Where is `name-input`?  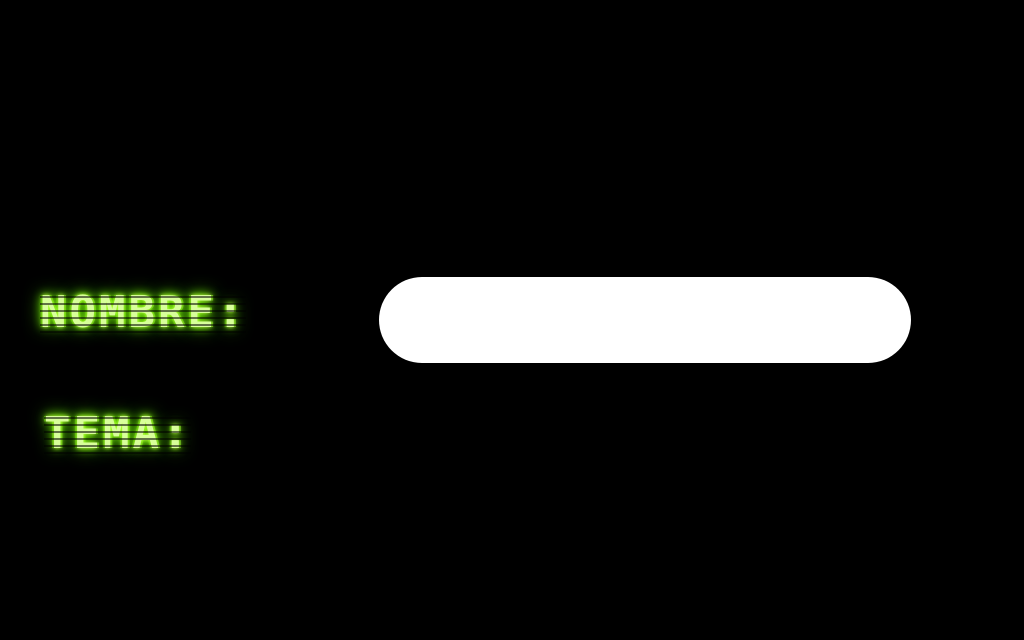
name-input is located at coordinates (645, 320).